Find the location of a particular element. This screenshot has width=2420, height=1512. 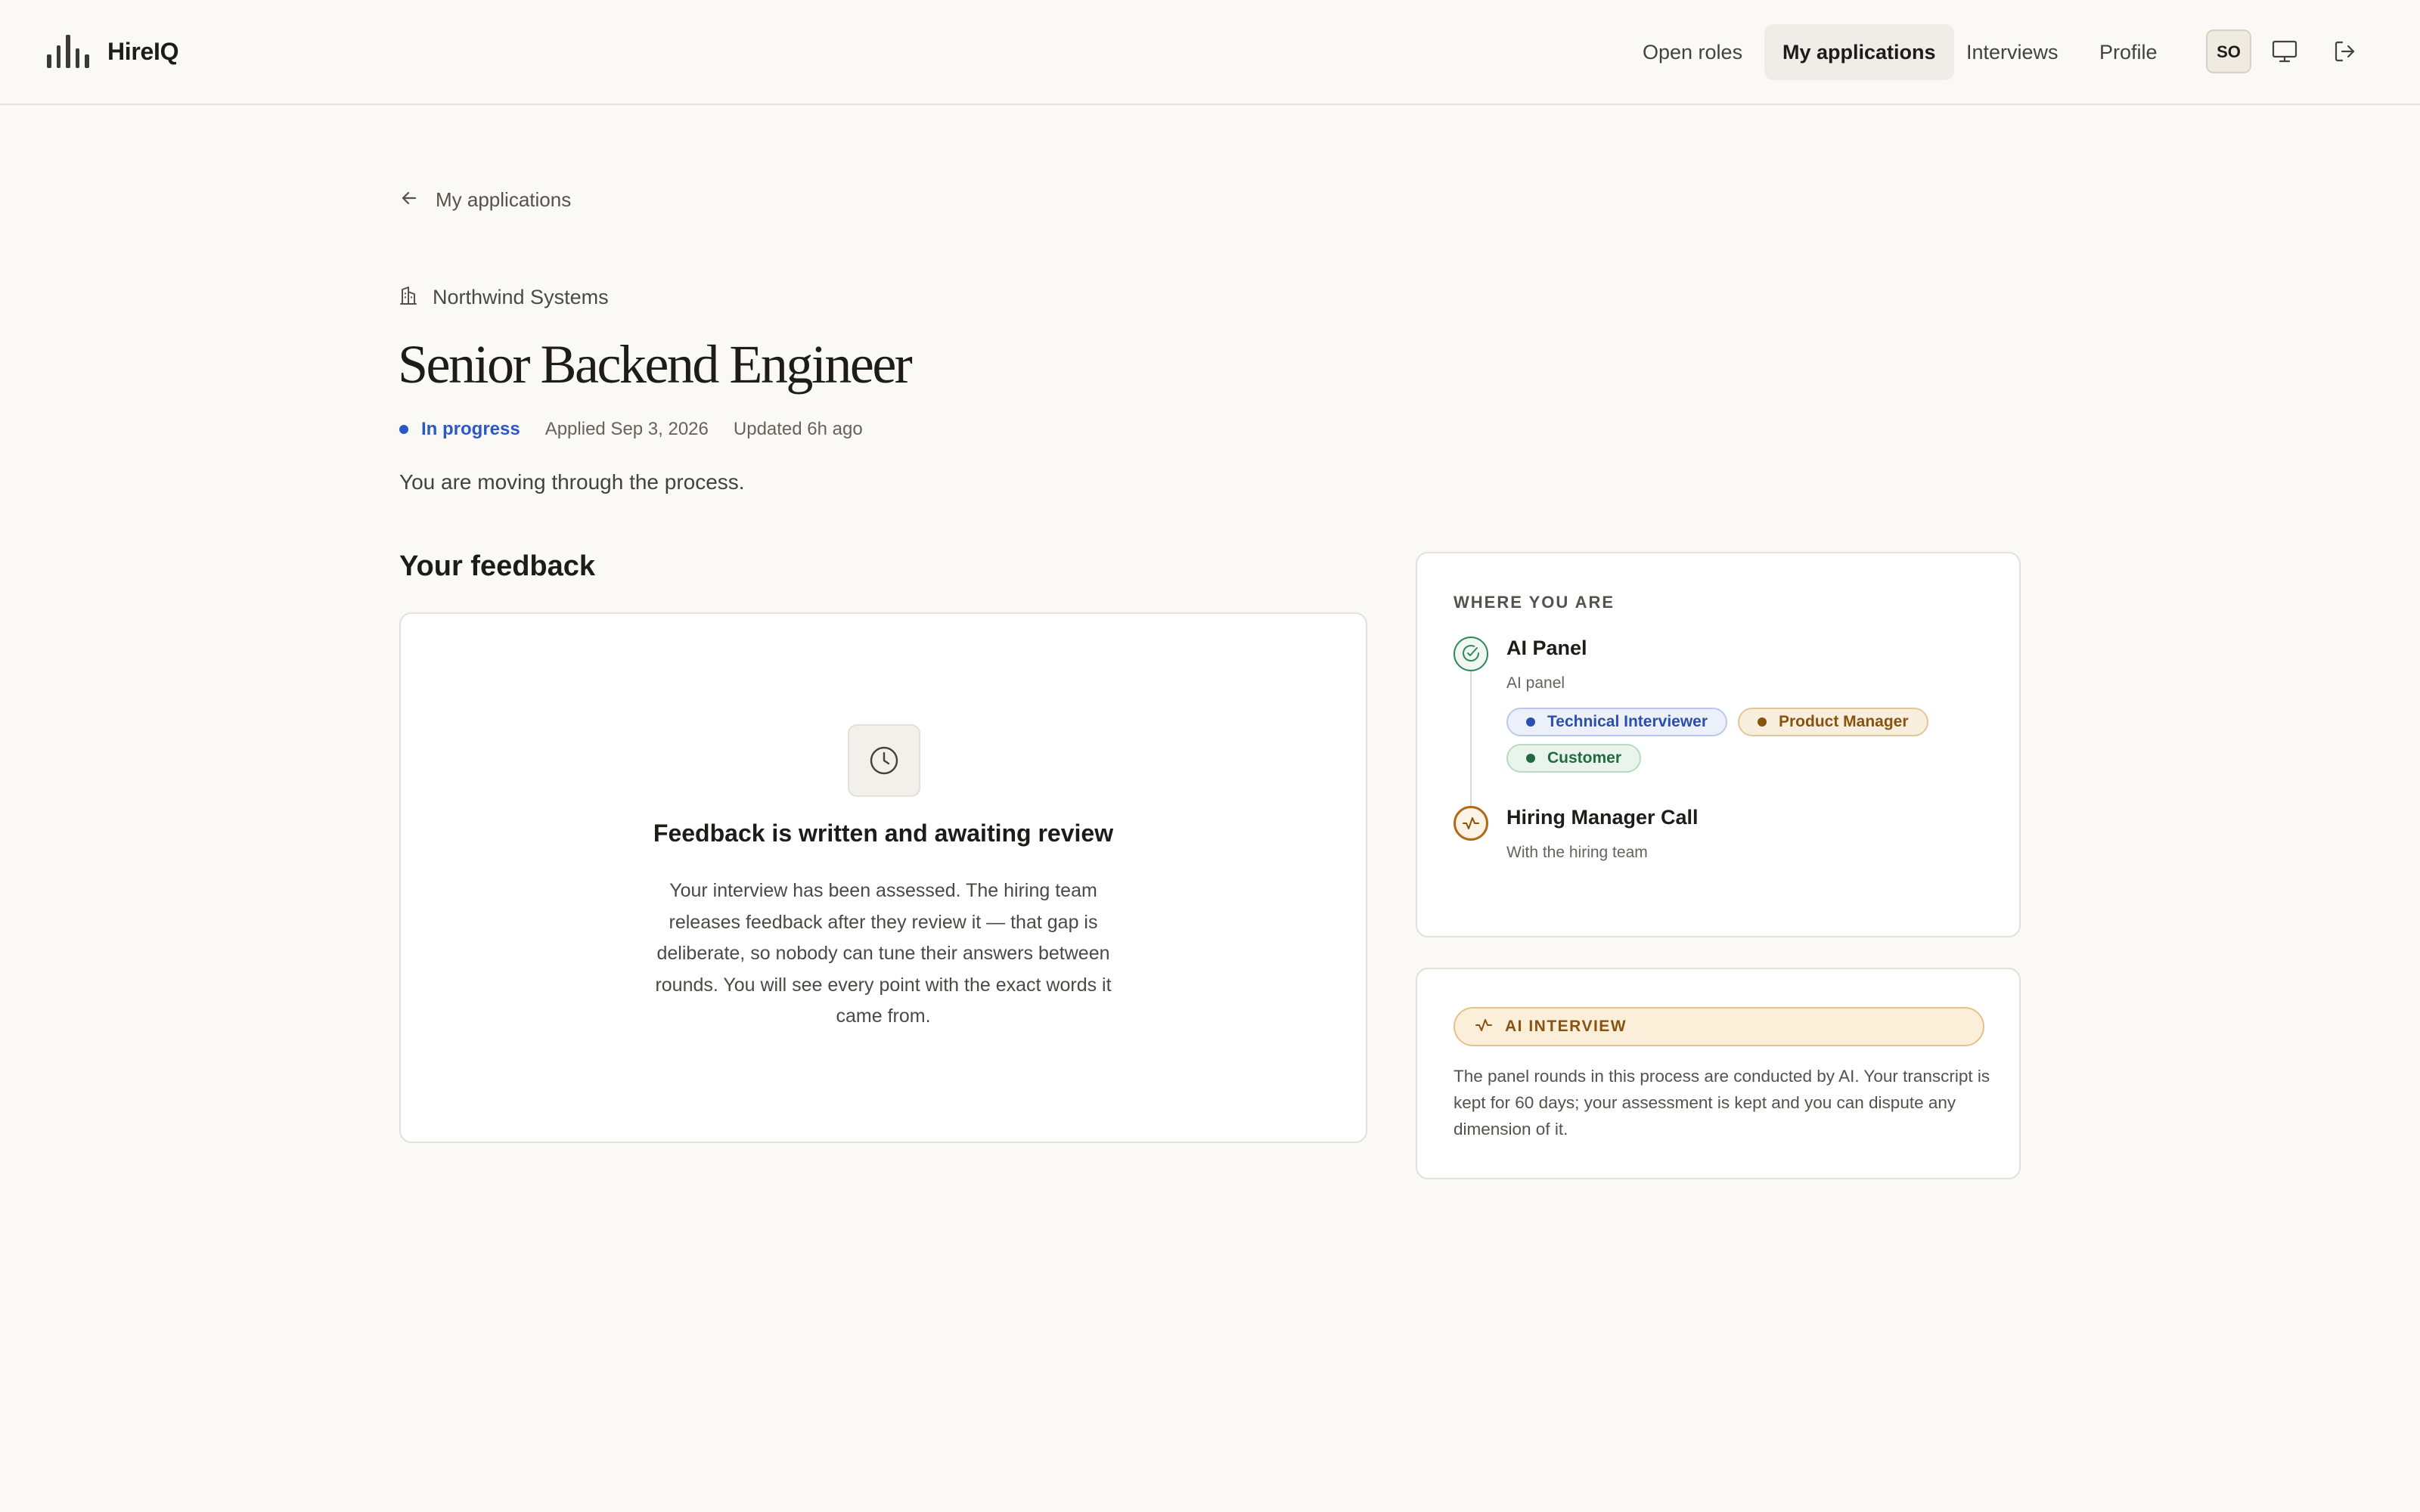

back-link: My applications is located at coordinates (485, 200).